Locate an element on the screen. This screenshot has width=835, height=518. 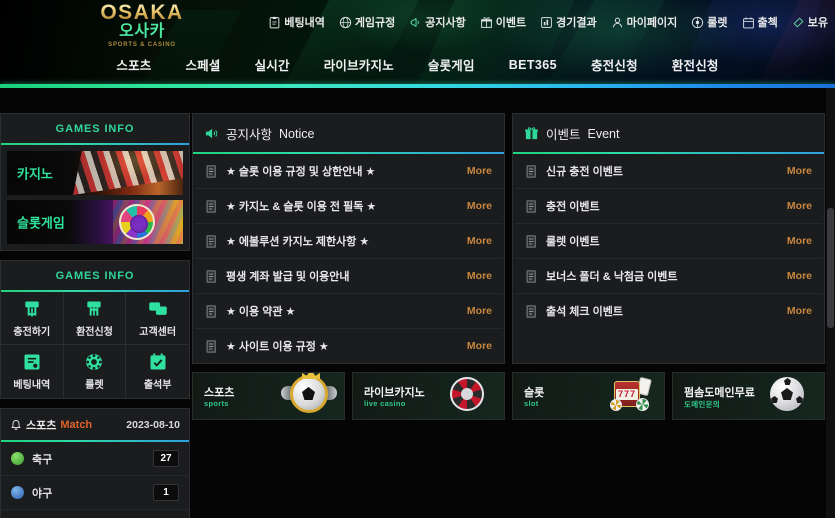
winged-ball-icon is located at coordinates (309, 394).